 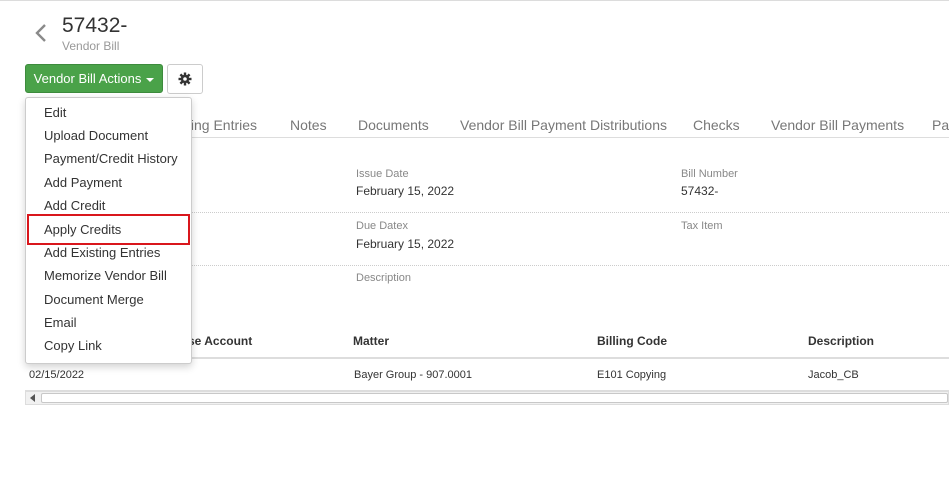 I want to click on vendor-bill-actions-button: Vendor Bill Actions, so click(x=94, y=78).